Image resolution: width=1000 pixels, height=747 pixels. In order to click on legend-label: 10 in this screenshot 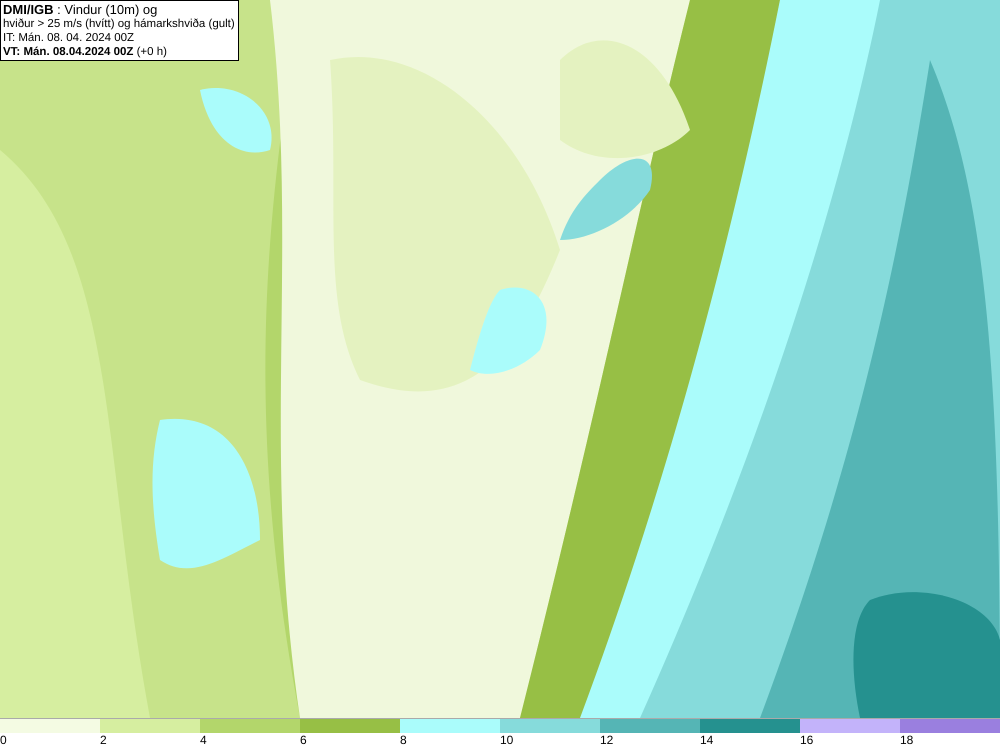, I will do `click(507, 740)`.